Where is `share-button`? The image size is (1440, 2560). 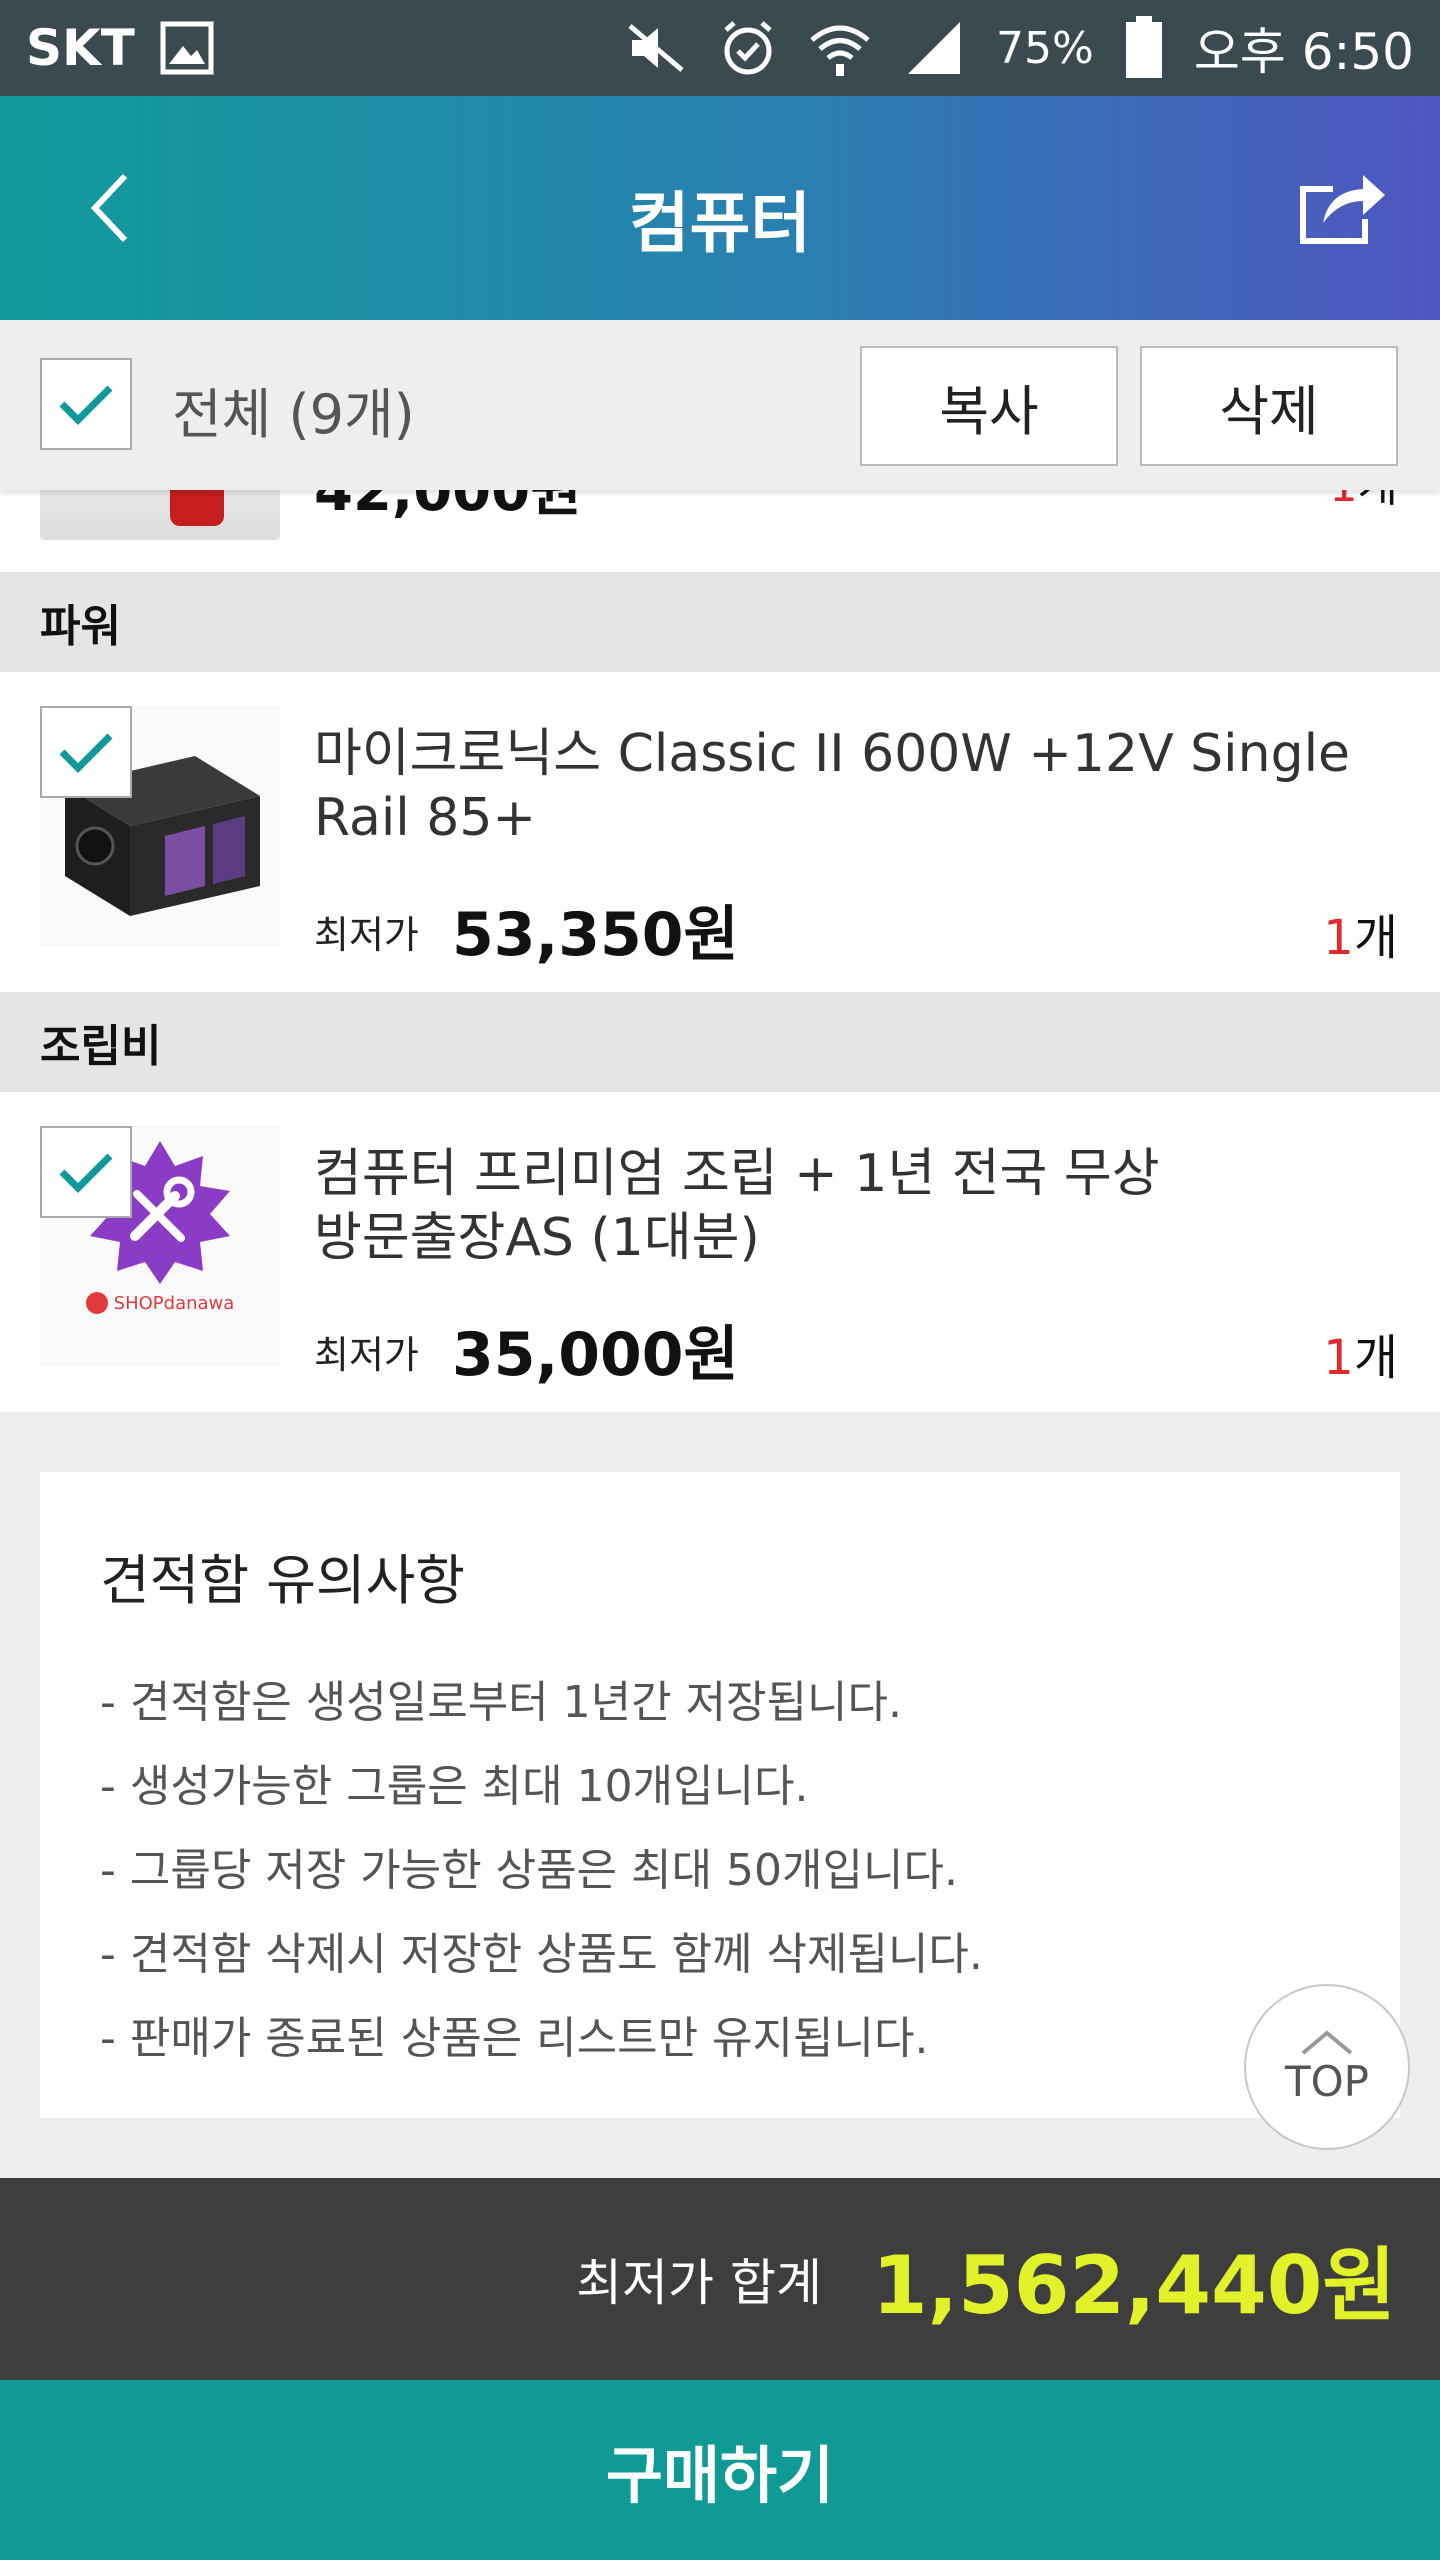 share-button is located at coordinates (1341, 207).